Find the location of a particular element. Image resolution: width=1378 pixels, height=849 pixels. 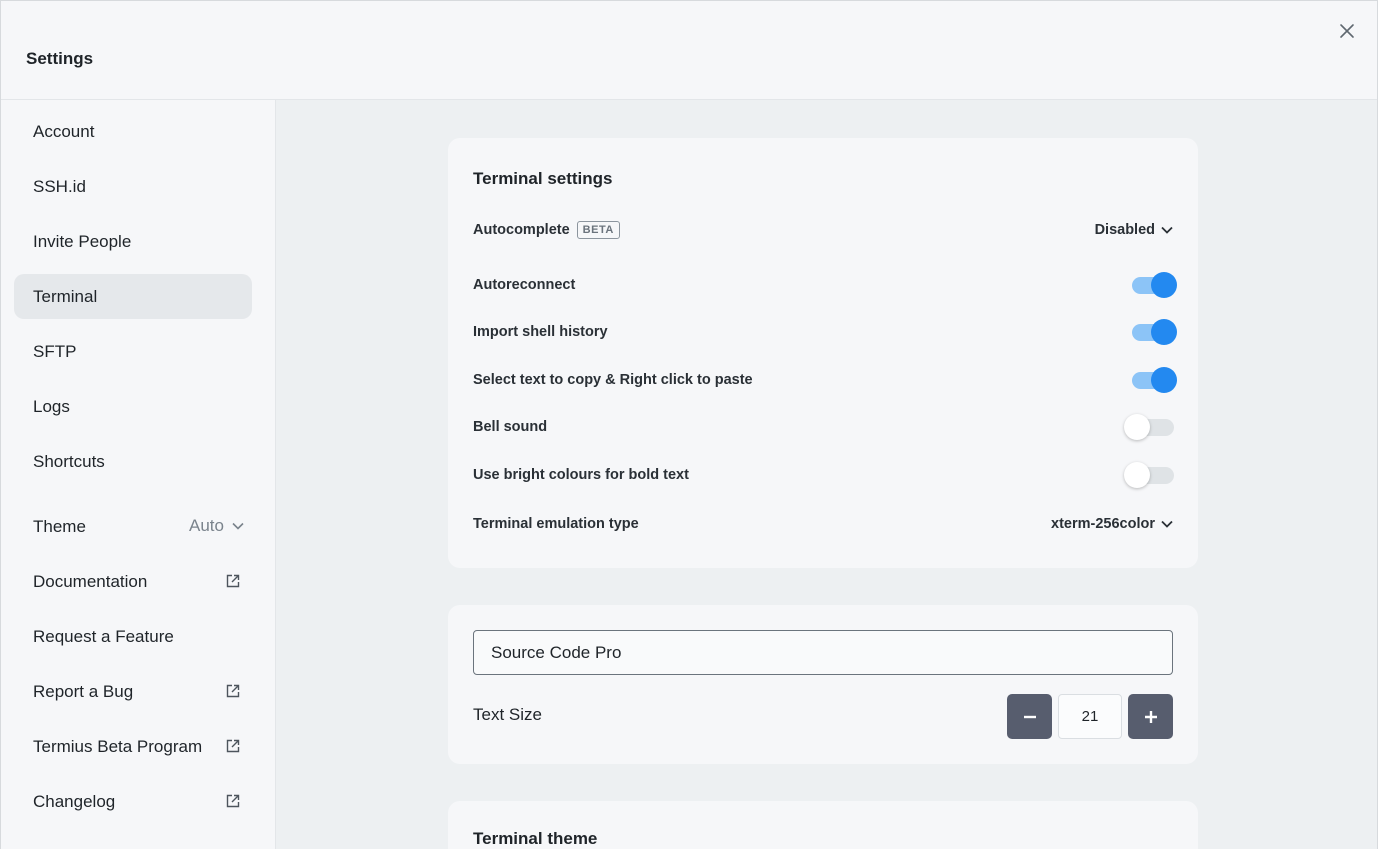

bell-sound-toggle is located at coordinates (1150, 427).